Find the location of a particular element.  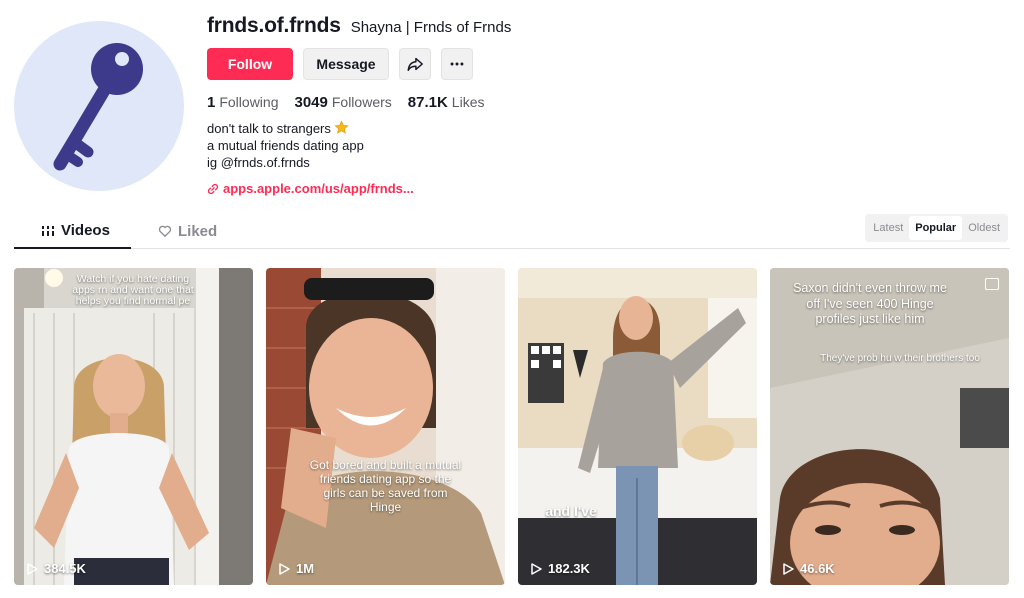

more-icon is located at coordinates (457, 64).